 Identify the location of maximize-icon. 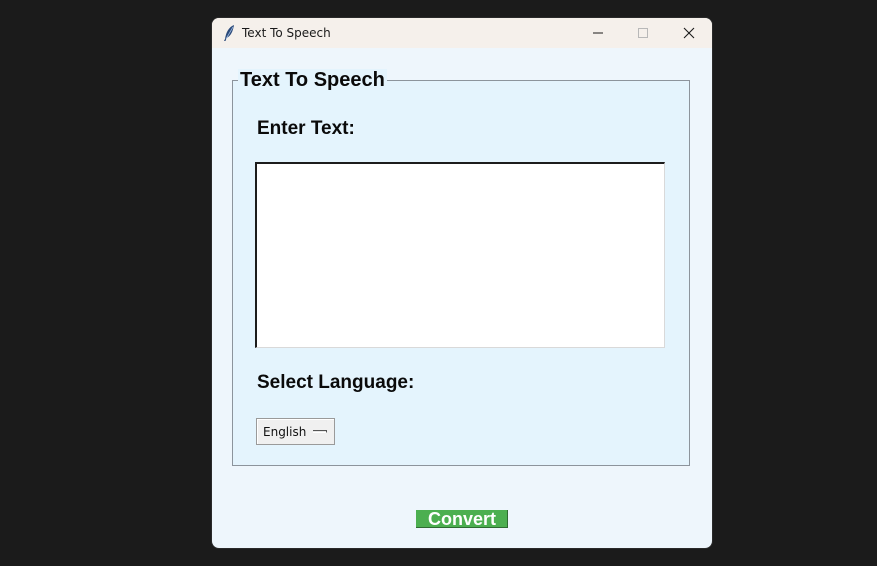
(643, 33).